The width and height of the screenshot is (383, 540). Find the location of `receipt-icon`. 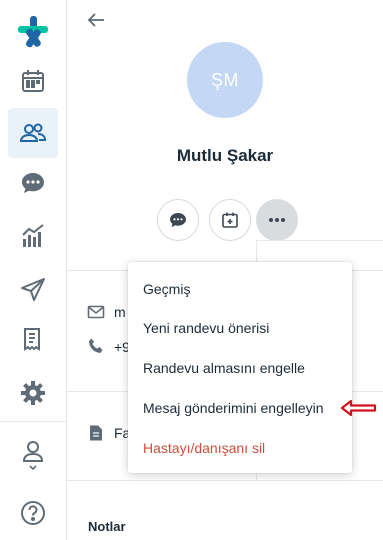

receipt-icon is located at coordinates (33, 340).